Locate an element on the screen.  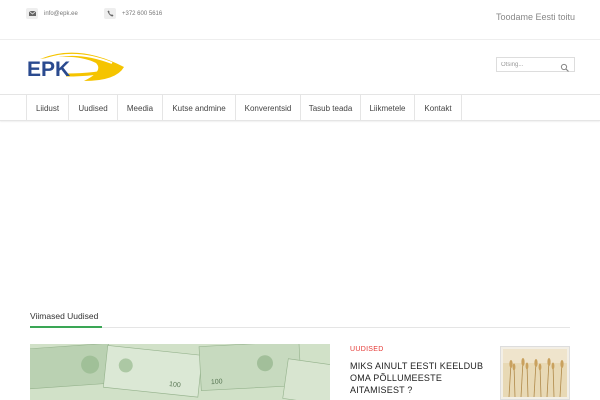
contact-phone: +372 600 5616 is located at coordinates (133, 13).